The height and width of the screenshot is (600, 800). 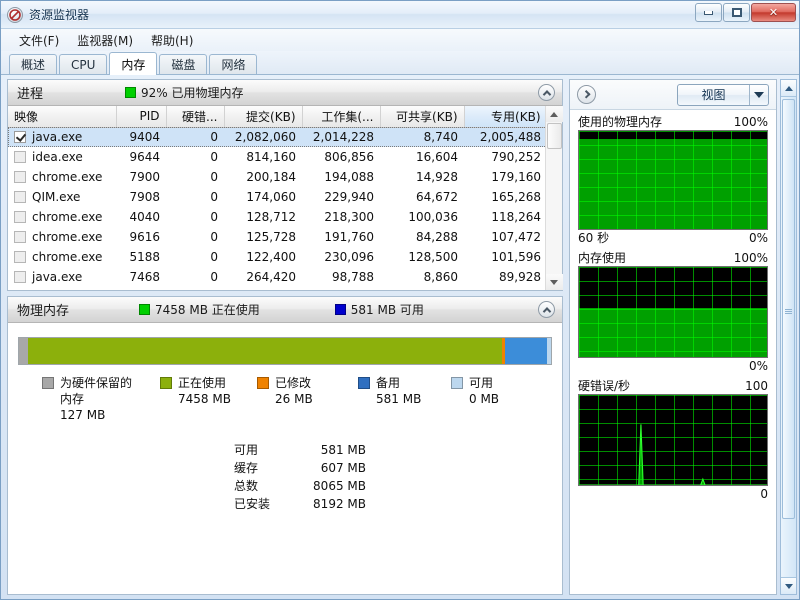 What do you see at coordinates (546, 92) in the screenshot?
I see `processes-collapse-button` at bounding box center [546, 92].